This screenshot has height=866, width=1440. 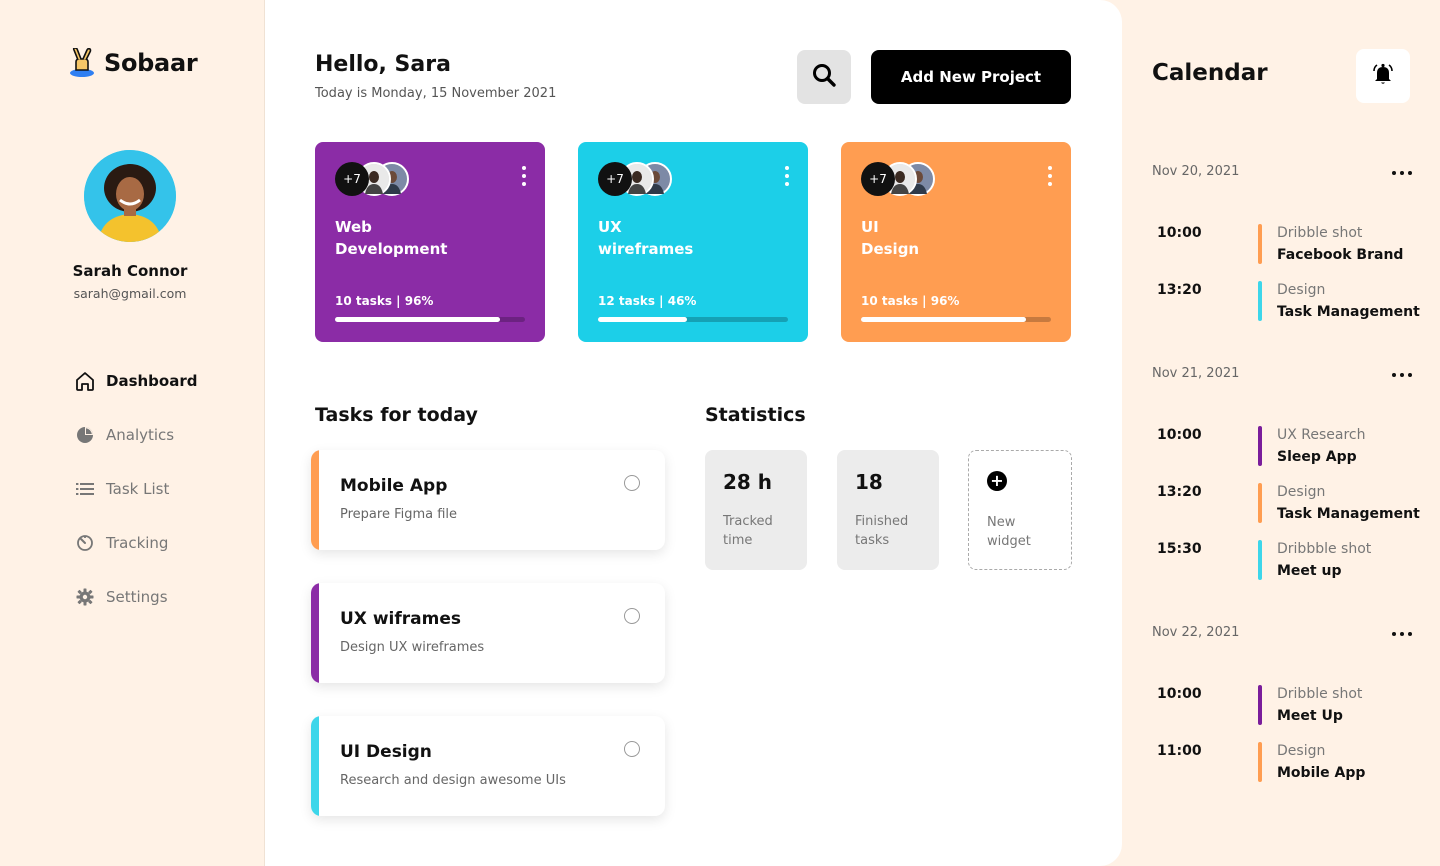 What do you see at coordinates (1020, 510) in the screenshot?
I see `new-widget-button: + New widget` at bounding box center [1020, 510].